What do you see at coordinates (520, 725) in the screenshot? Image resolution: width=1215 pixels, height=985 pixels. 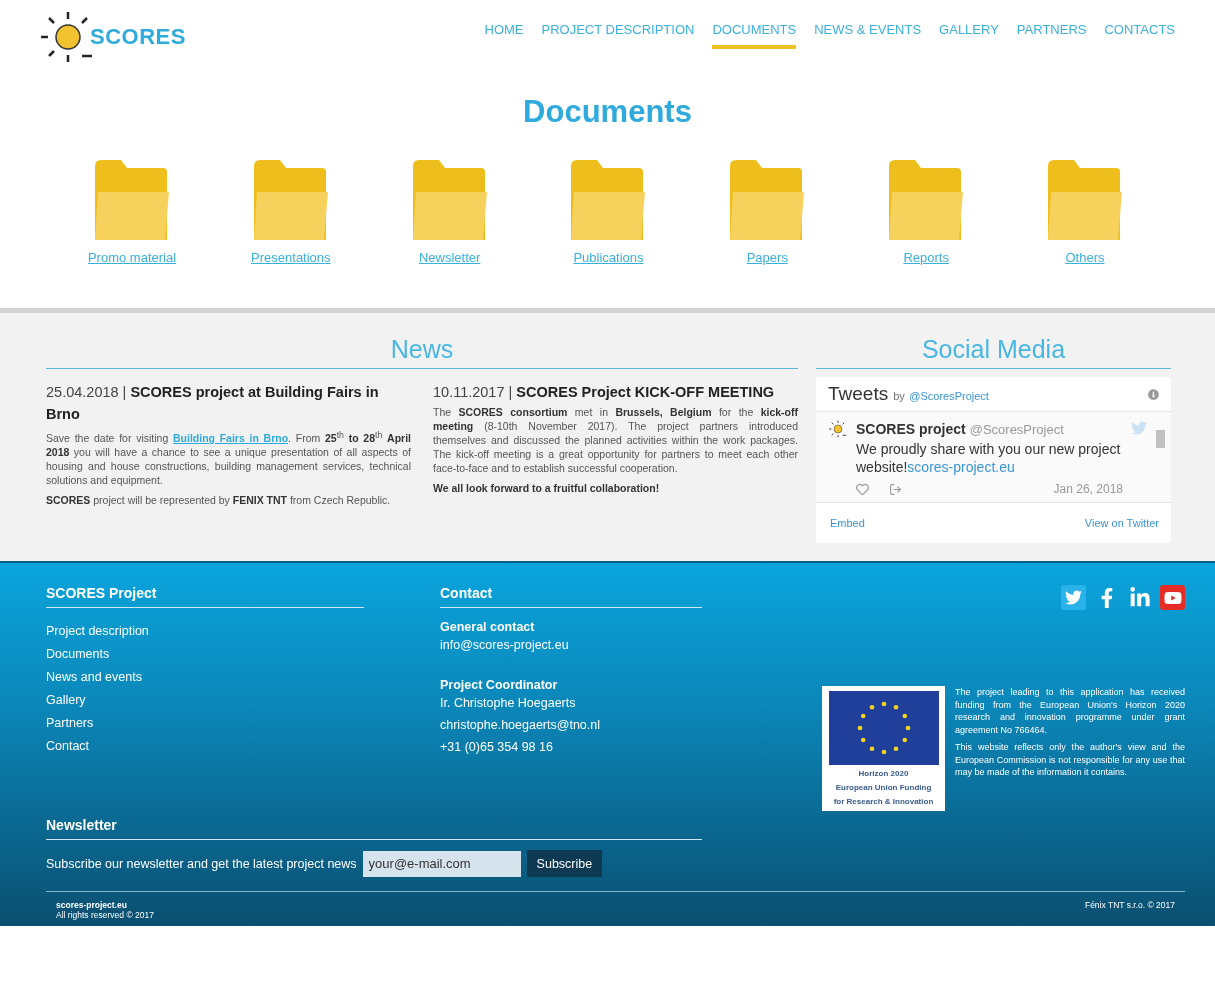 I see `contact-line: christophe.hoegaerts@tno.nl` at bounding box center [520, 725].